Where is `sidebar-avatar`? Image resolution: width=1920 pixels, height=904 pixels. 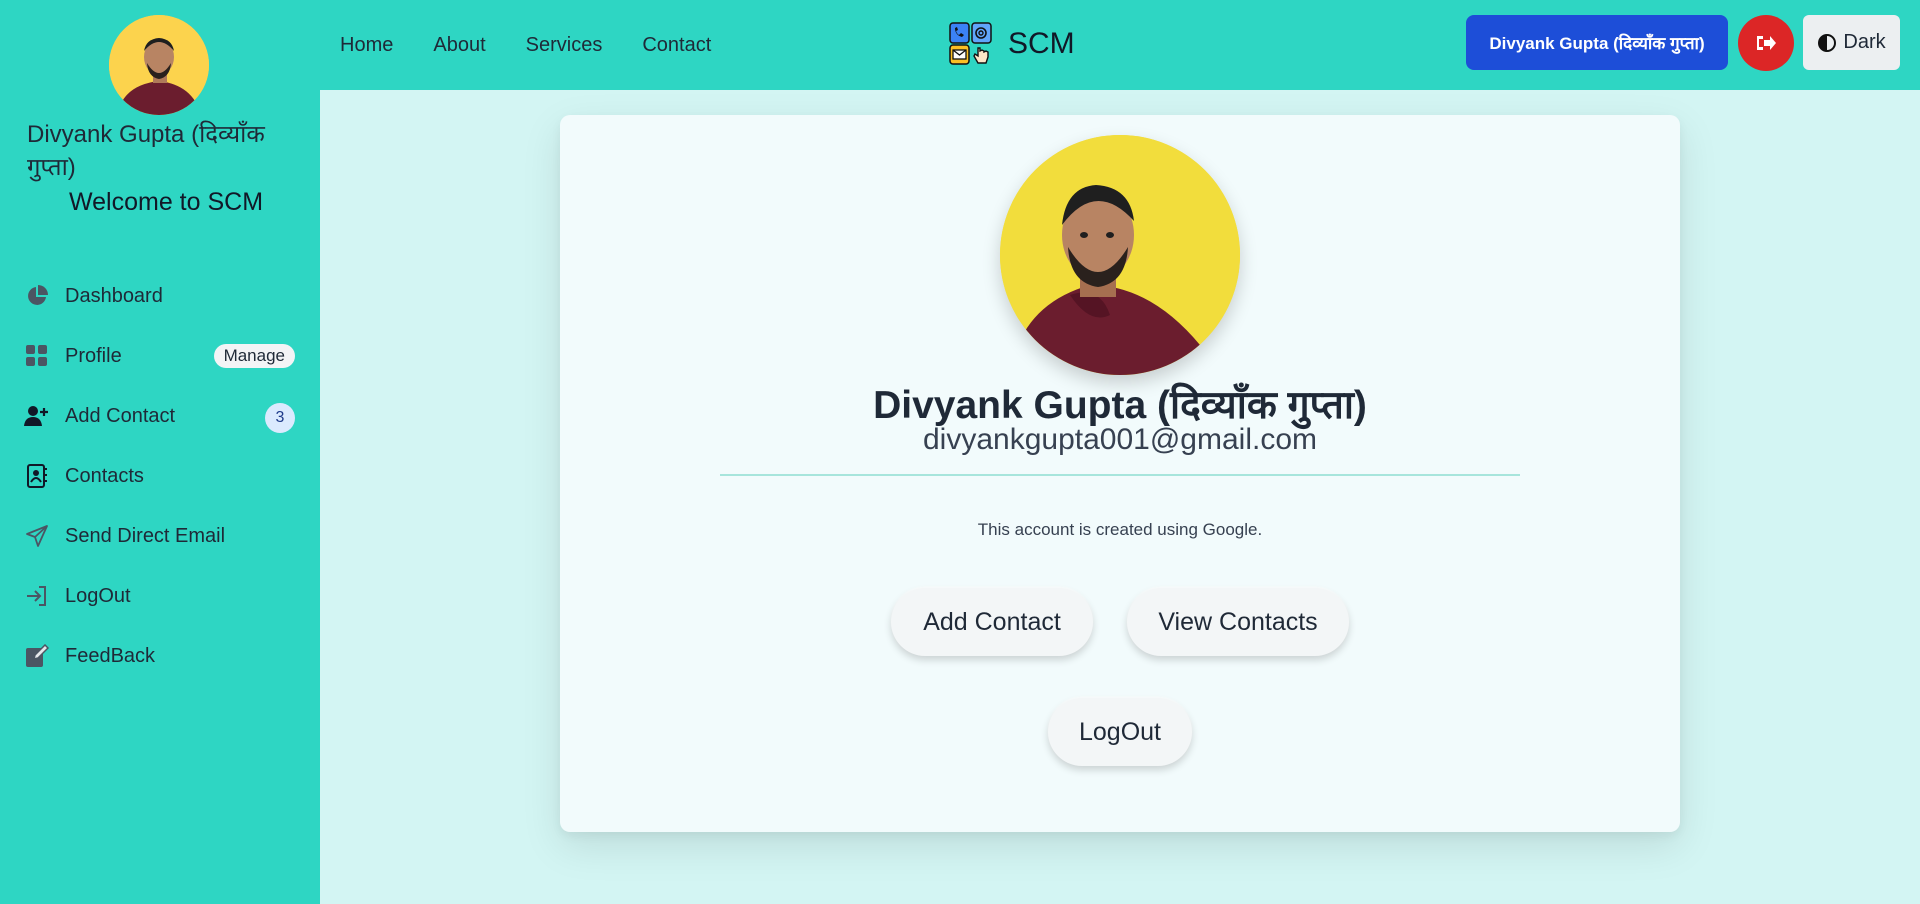 sidebar-avatar is located at coordinates (159, 65).